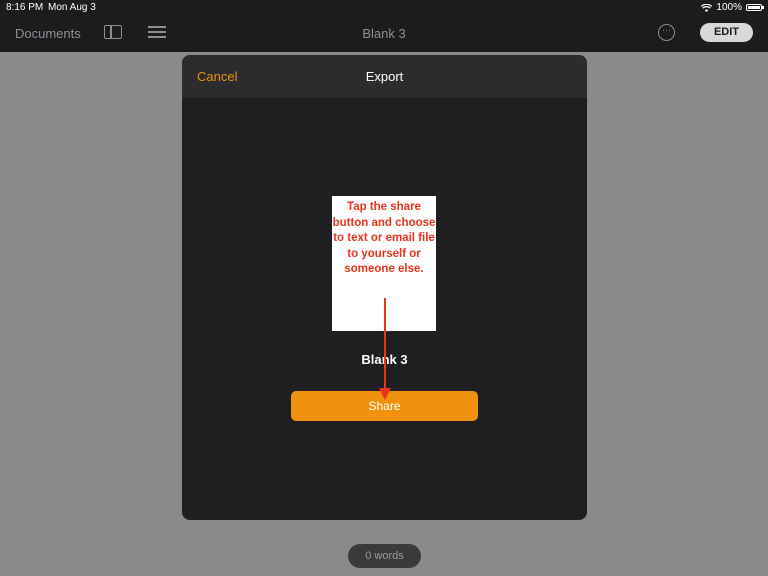 The width and height of the screenshot is (768, 576). What do you see at coordinates (707, 7) in the screenshot?
I see `wifi-icon` at bounding box center [707, 7].